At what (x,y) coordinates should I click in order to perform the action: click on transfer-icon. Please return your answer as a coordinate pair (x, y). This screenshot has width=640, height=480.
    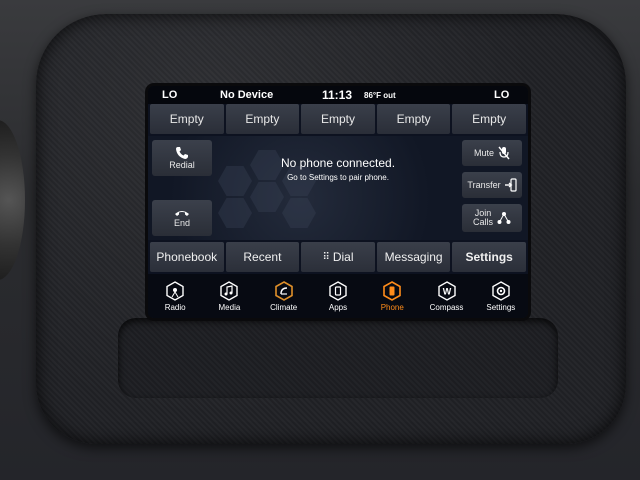
    Looking at the image, I should click on (510, 185).